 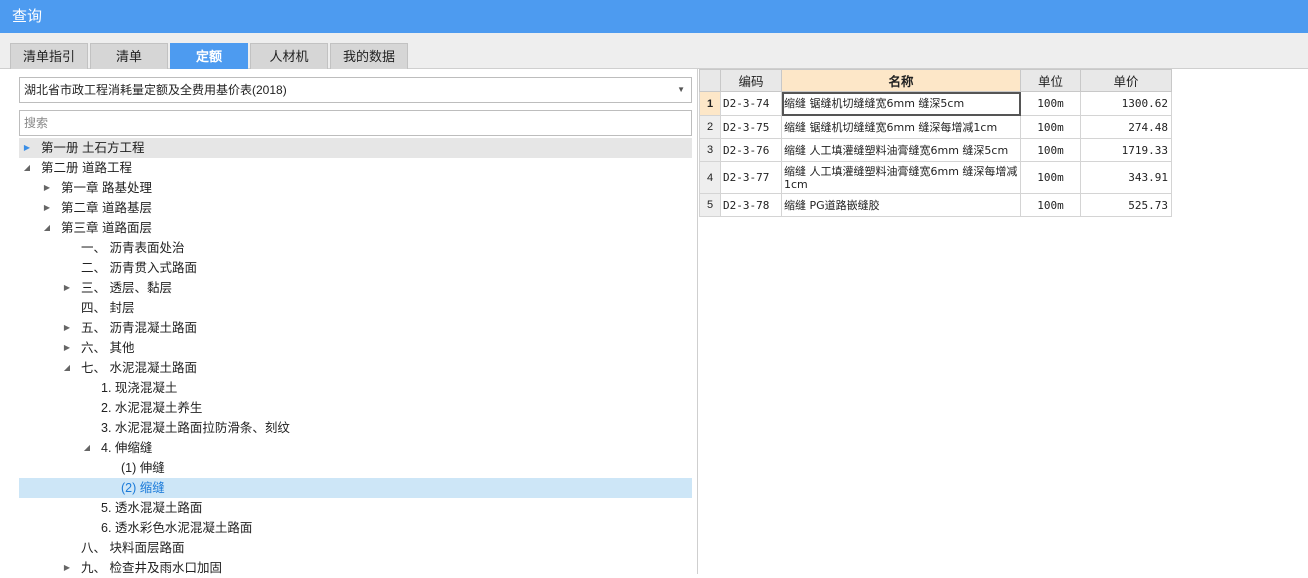 What do you see at coordinates (901, 177) in the screenshot?
I see `name-cell: 缩缝 人工填灌缝塑料油膏缝宽6mm 缝深每增减1cm` at bounding box center [901, 177].